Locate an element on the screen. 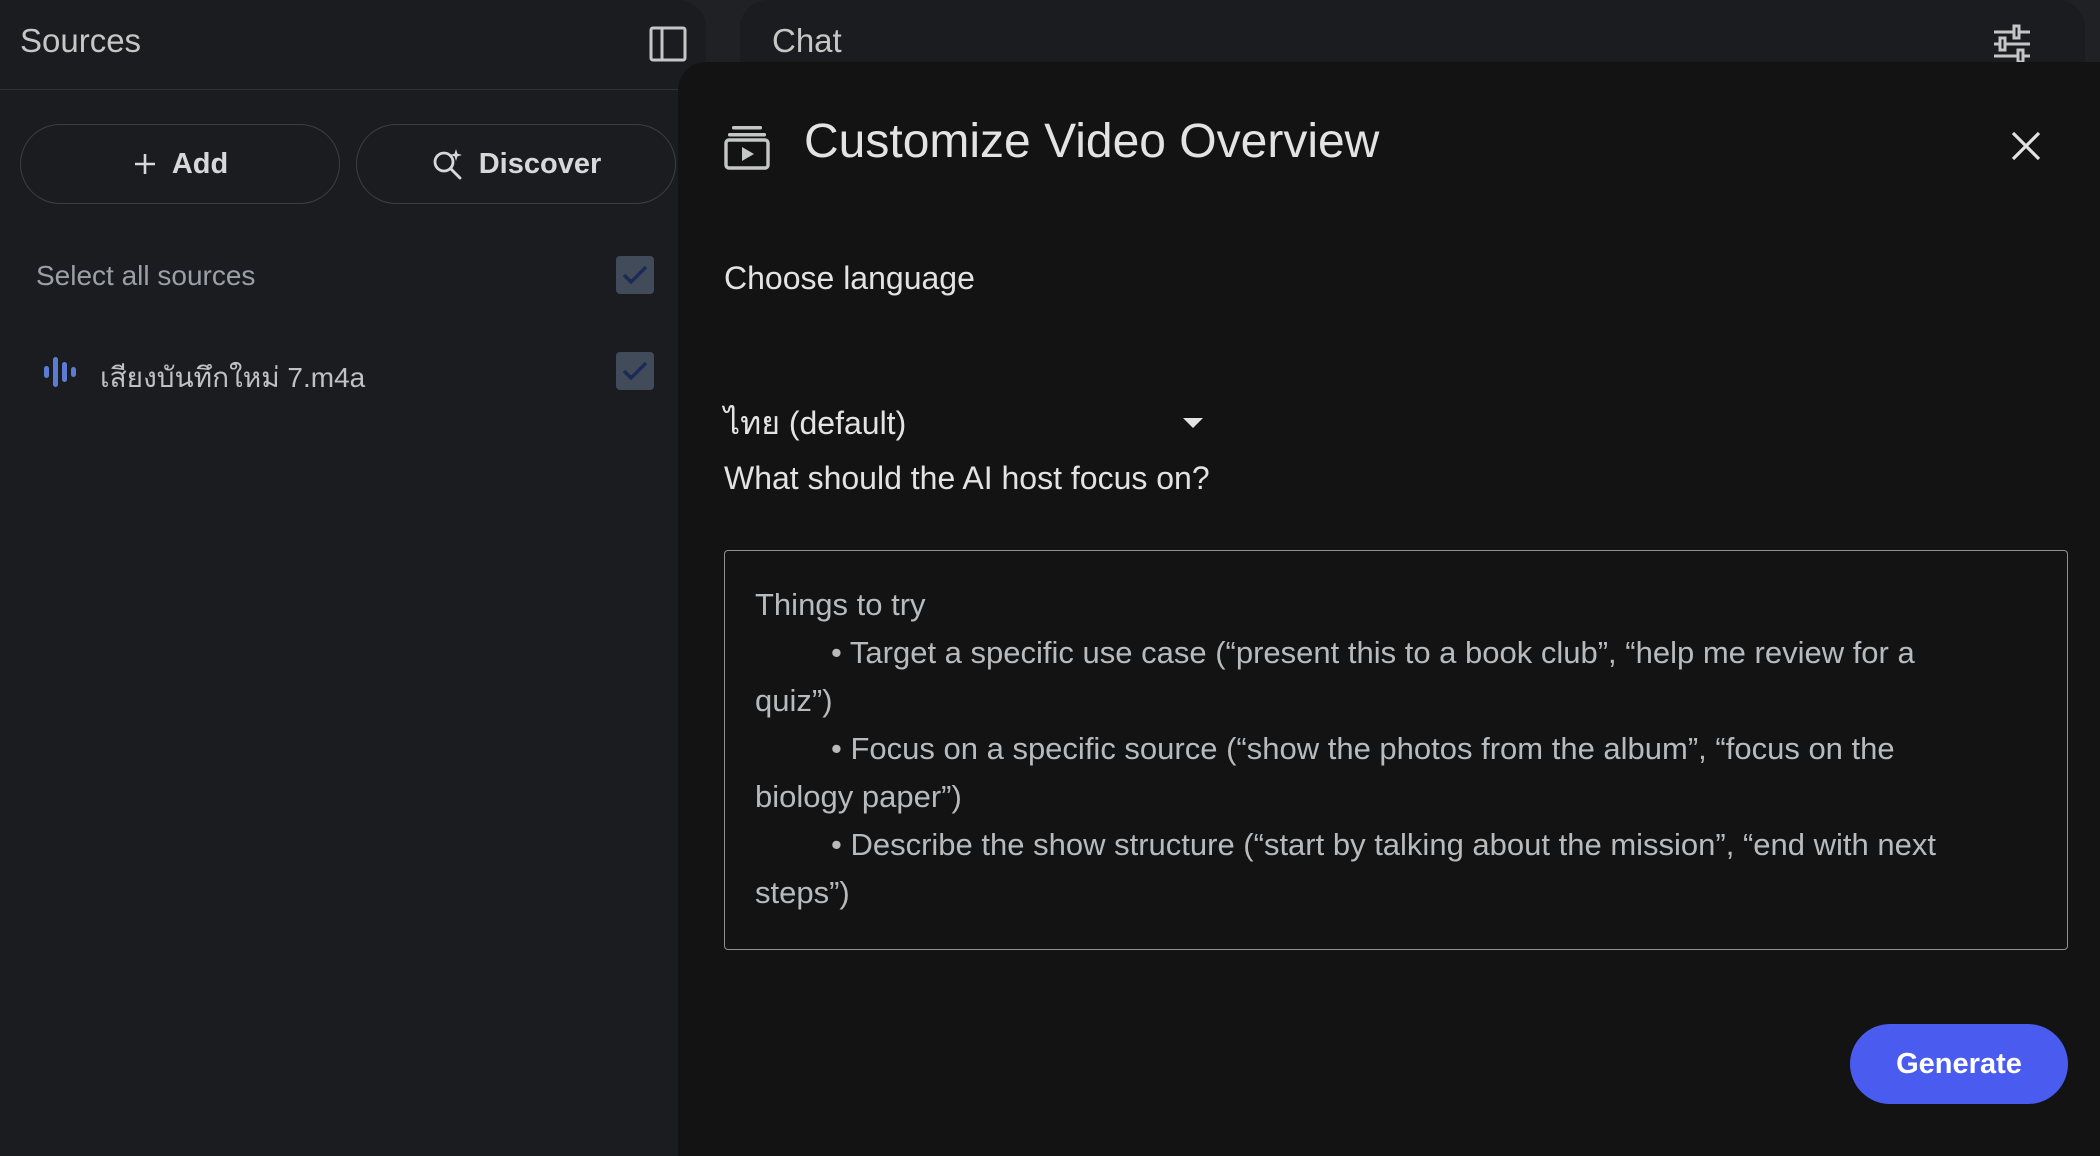  chat-settings-button is located at coordinates (2012, 44).